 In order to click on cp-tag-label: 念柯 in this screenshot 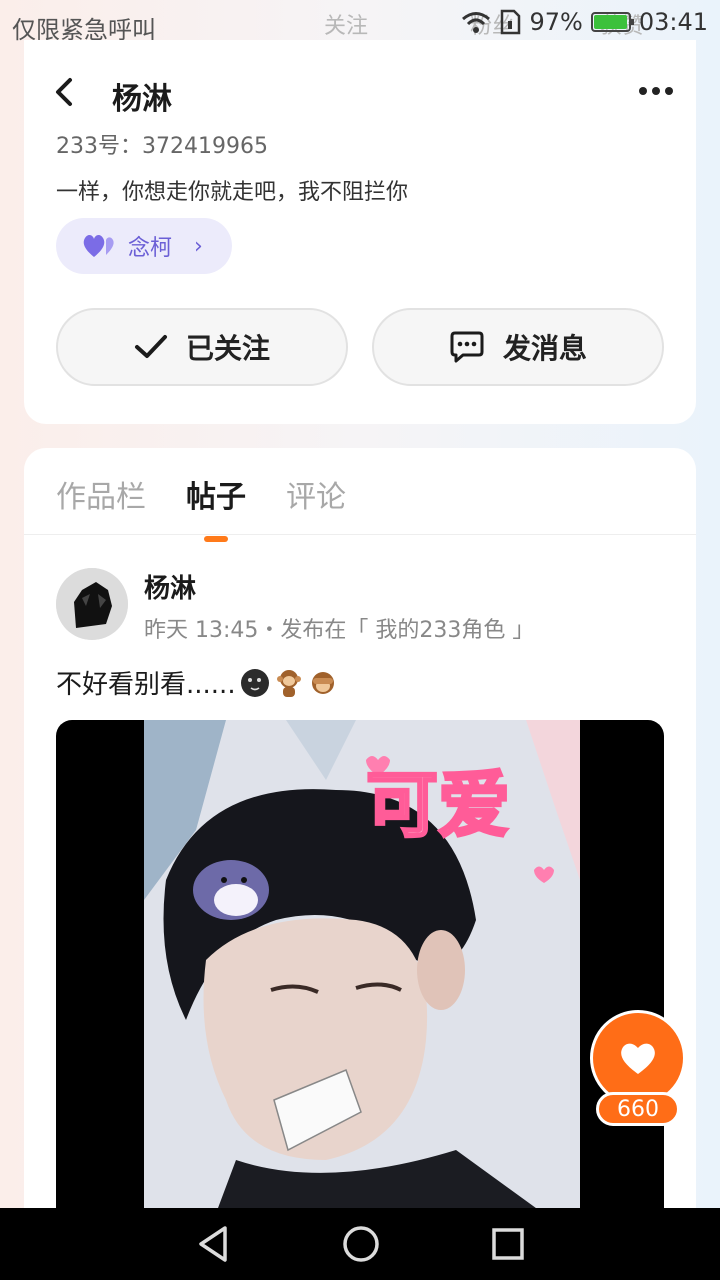, I will do `click(150, 248)`.